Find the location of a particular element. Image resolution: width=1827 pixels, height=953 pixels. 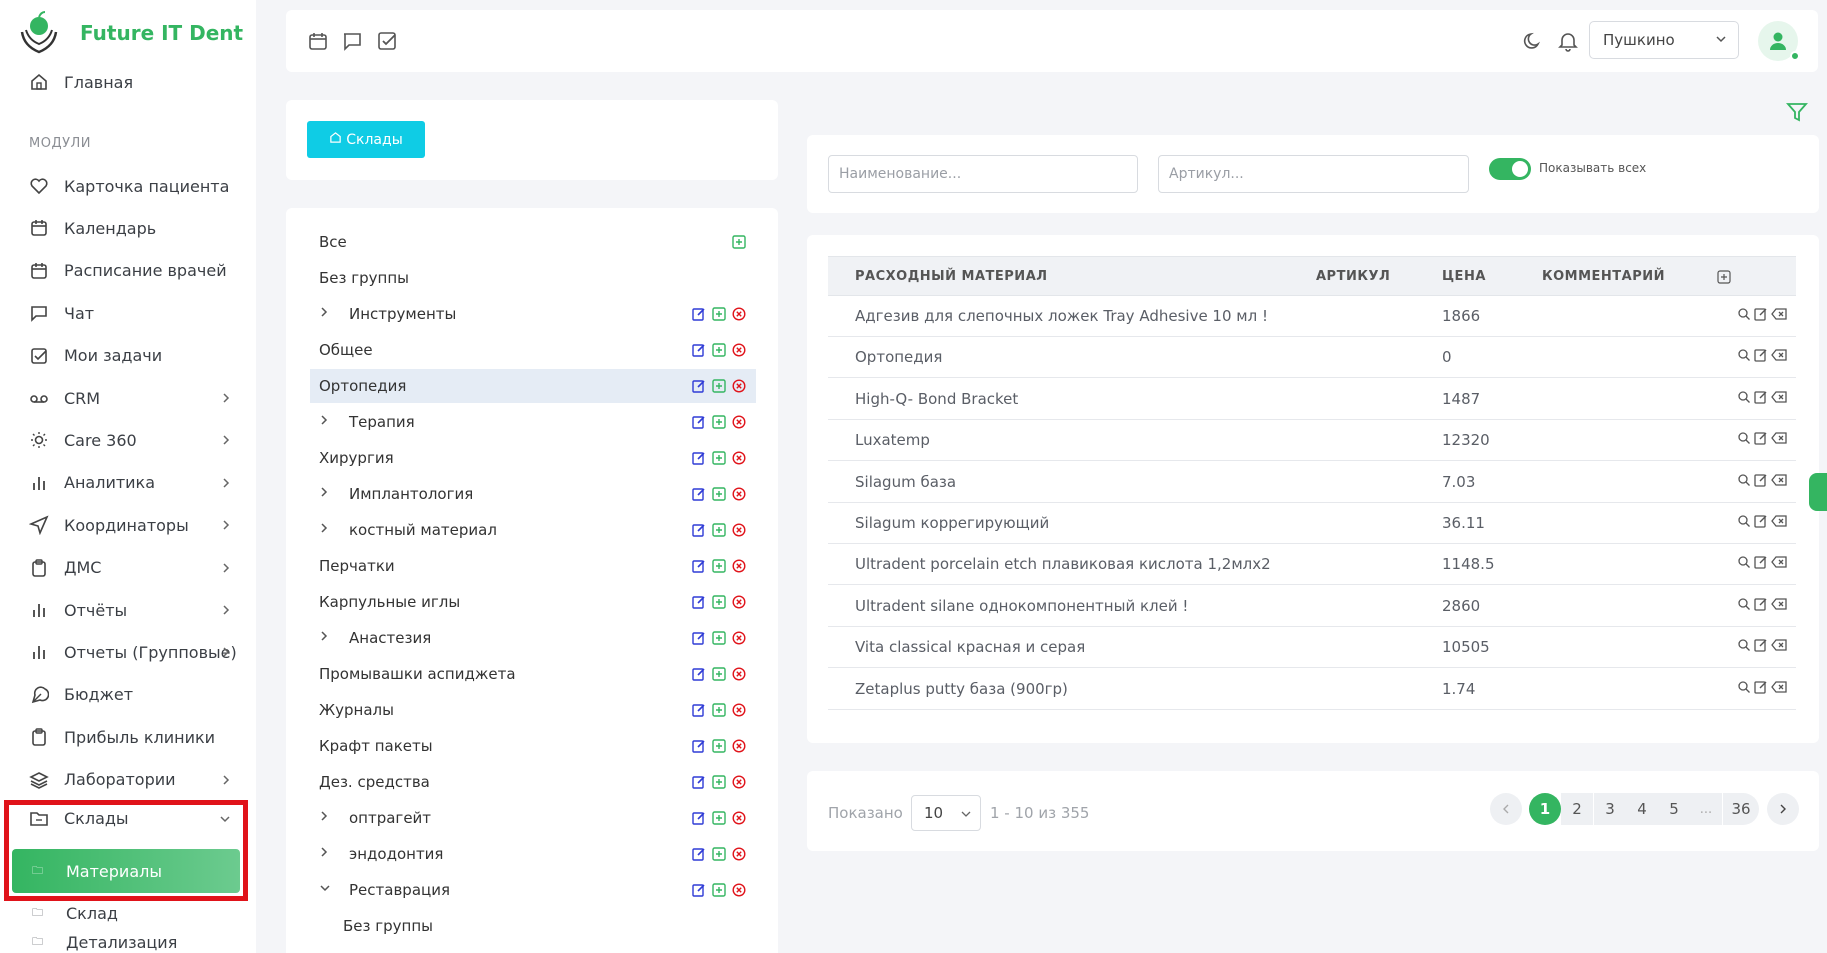

group-tree-row: Реставрация is located at coordinates (533, 890).